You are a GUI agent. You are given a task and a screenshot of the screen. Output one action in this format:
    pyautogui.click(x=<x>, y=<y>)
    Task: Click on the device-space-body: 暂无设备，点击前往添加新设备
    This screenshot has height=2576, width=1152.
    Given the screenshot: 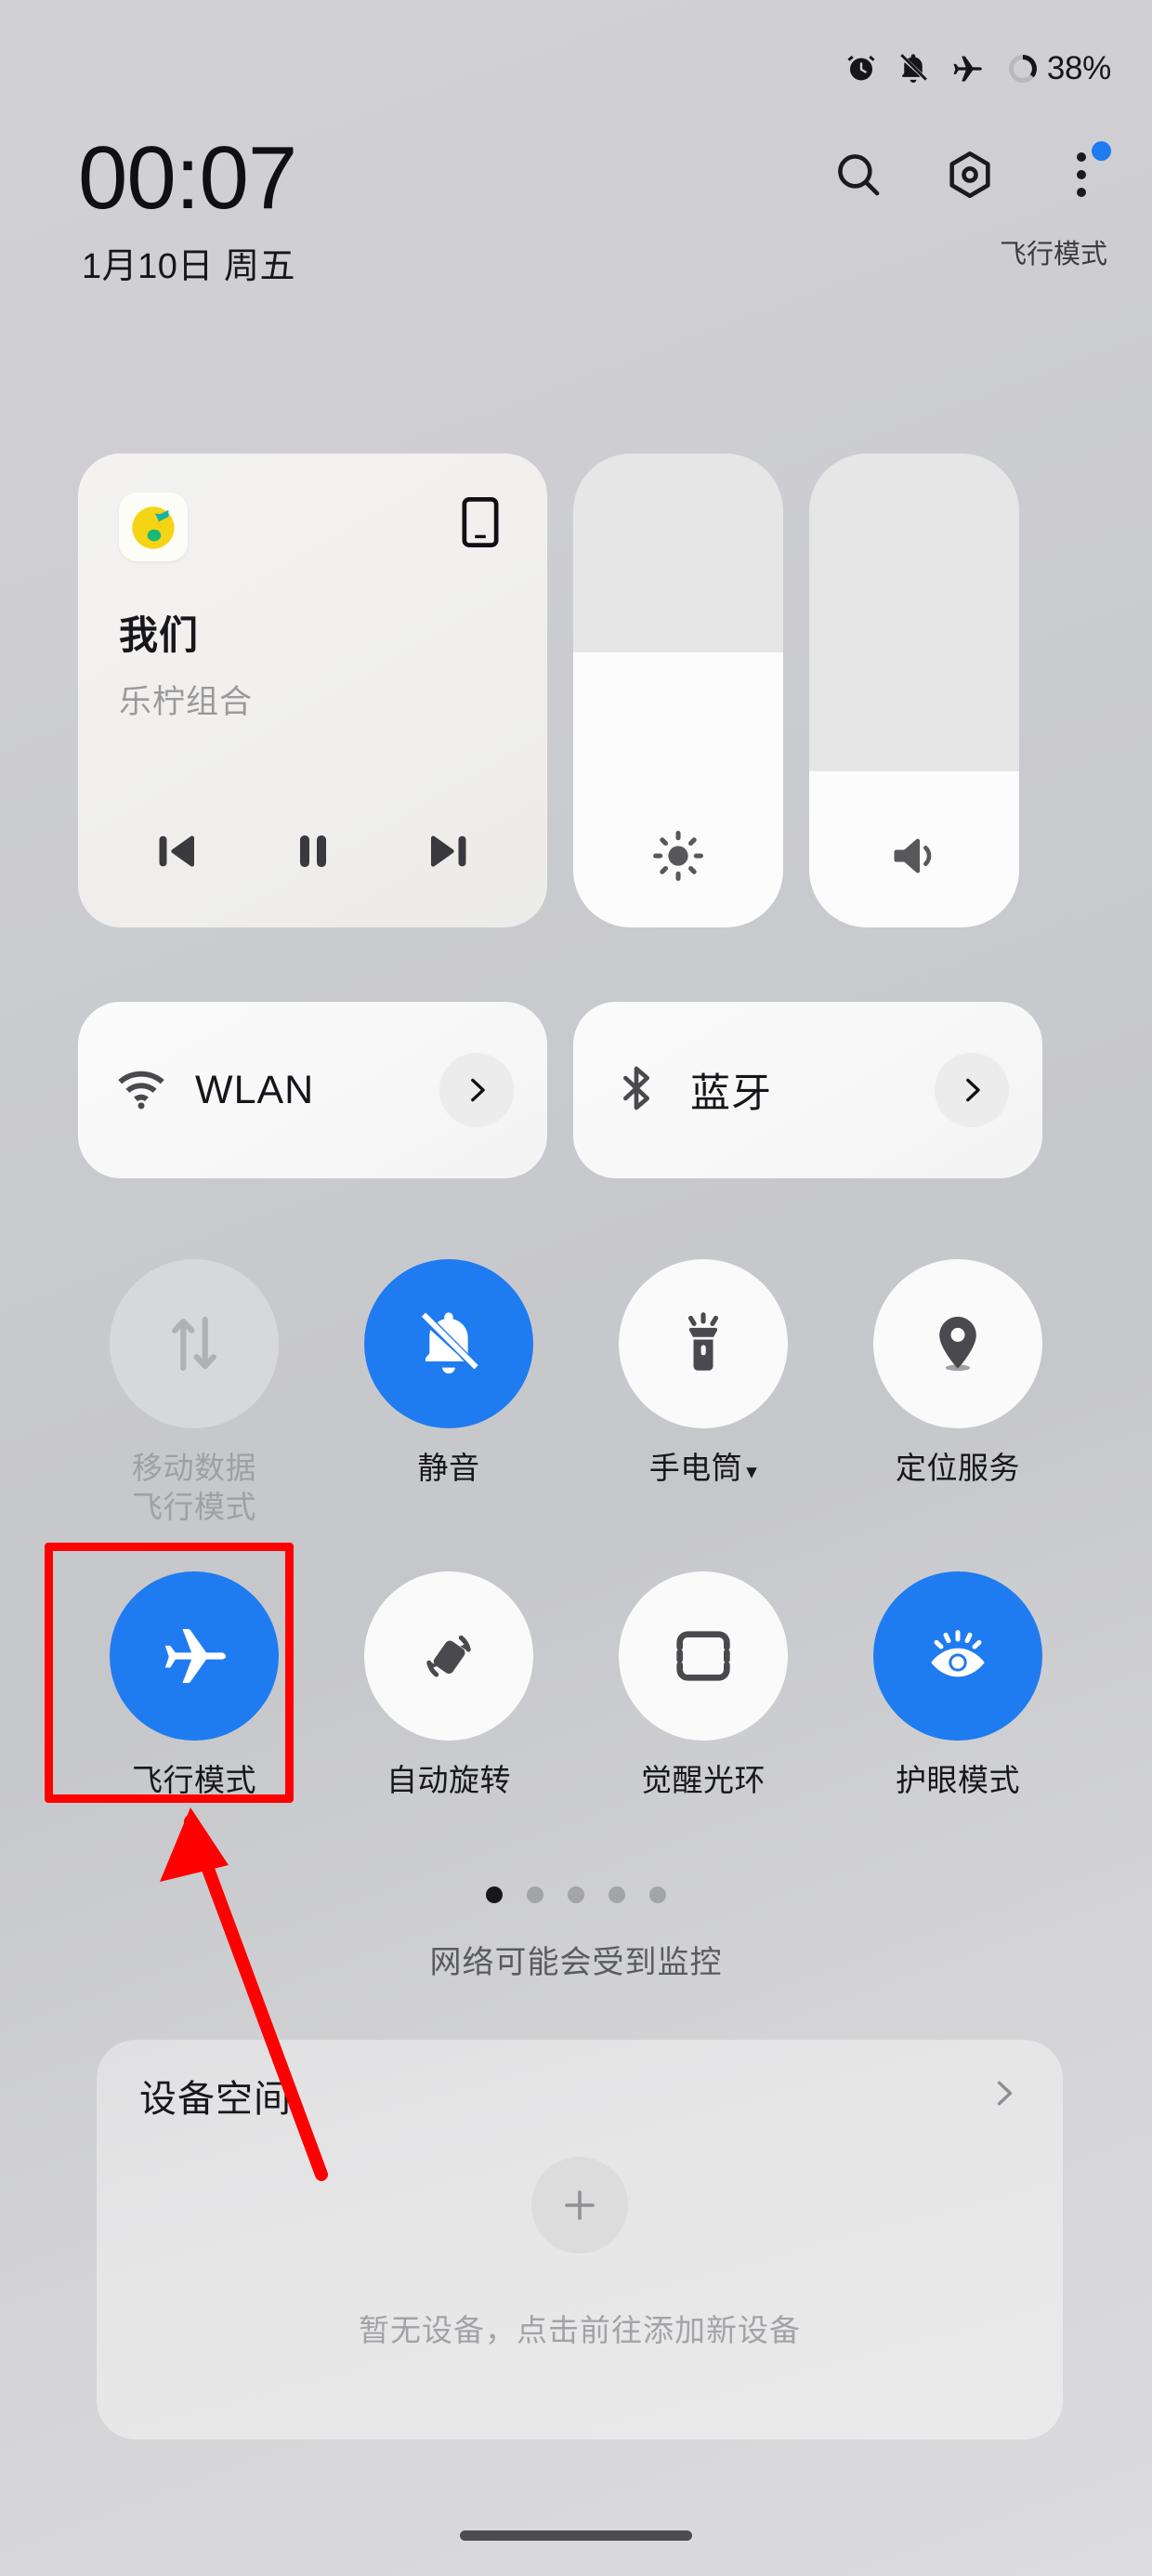 What is the action you would take?
    pyautogui.click(x=580, y=2250)
    